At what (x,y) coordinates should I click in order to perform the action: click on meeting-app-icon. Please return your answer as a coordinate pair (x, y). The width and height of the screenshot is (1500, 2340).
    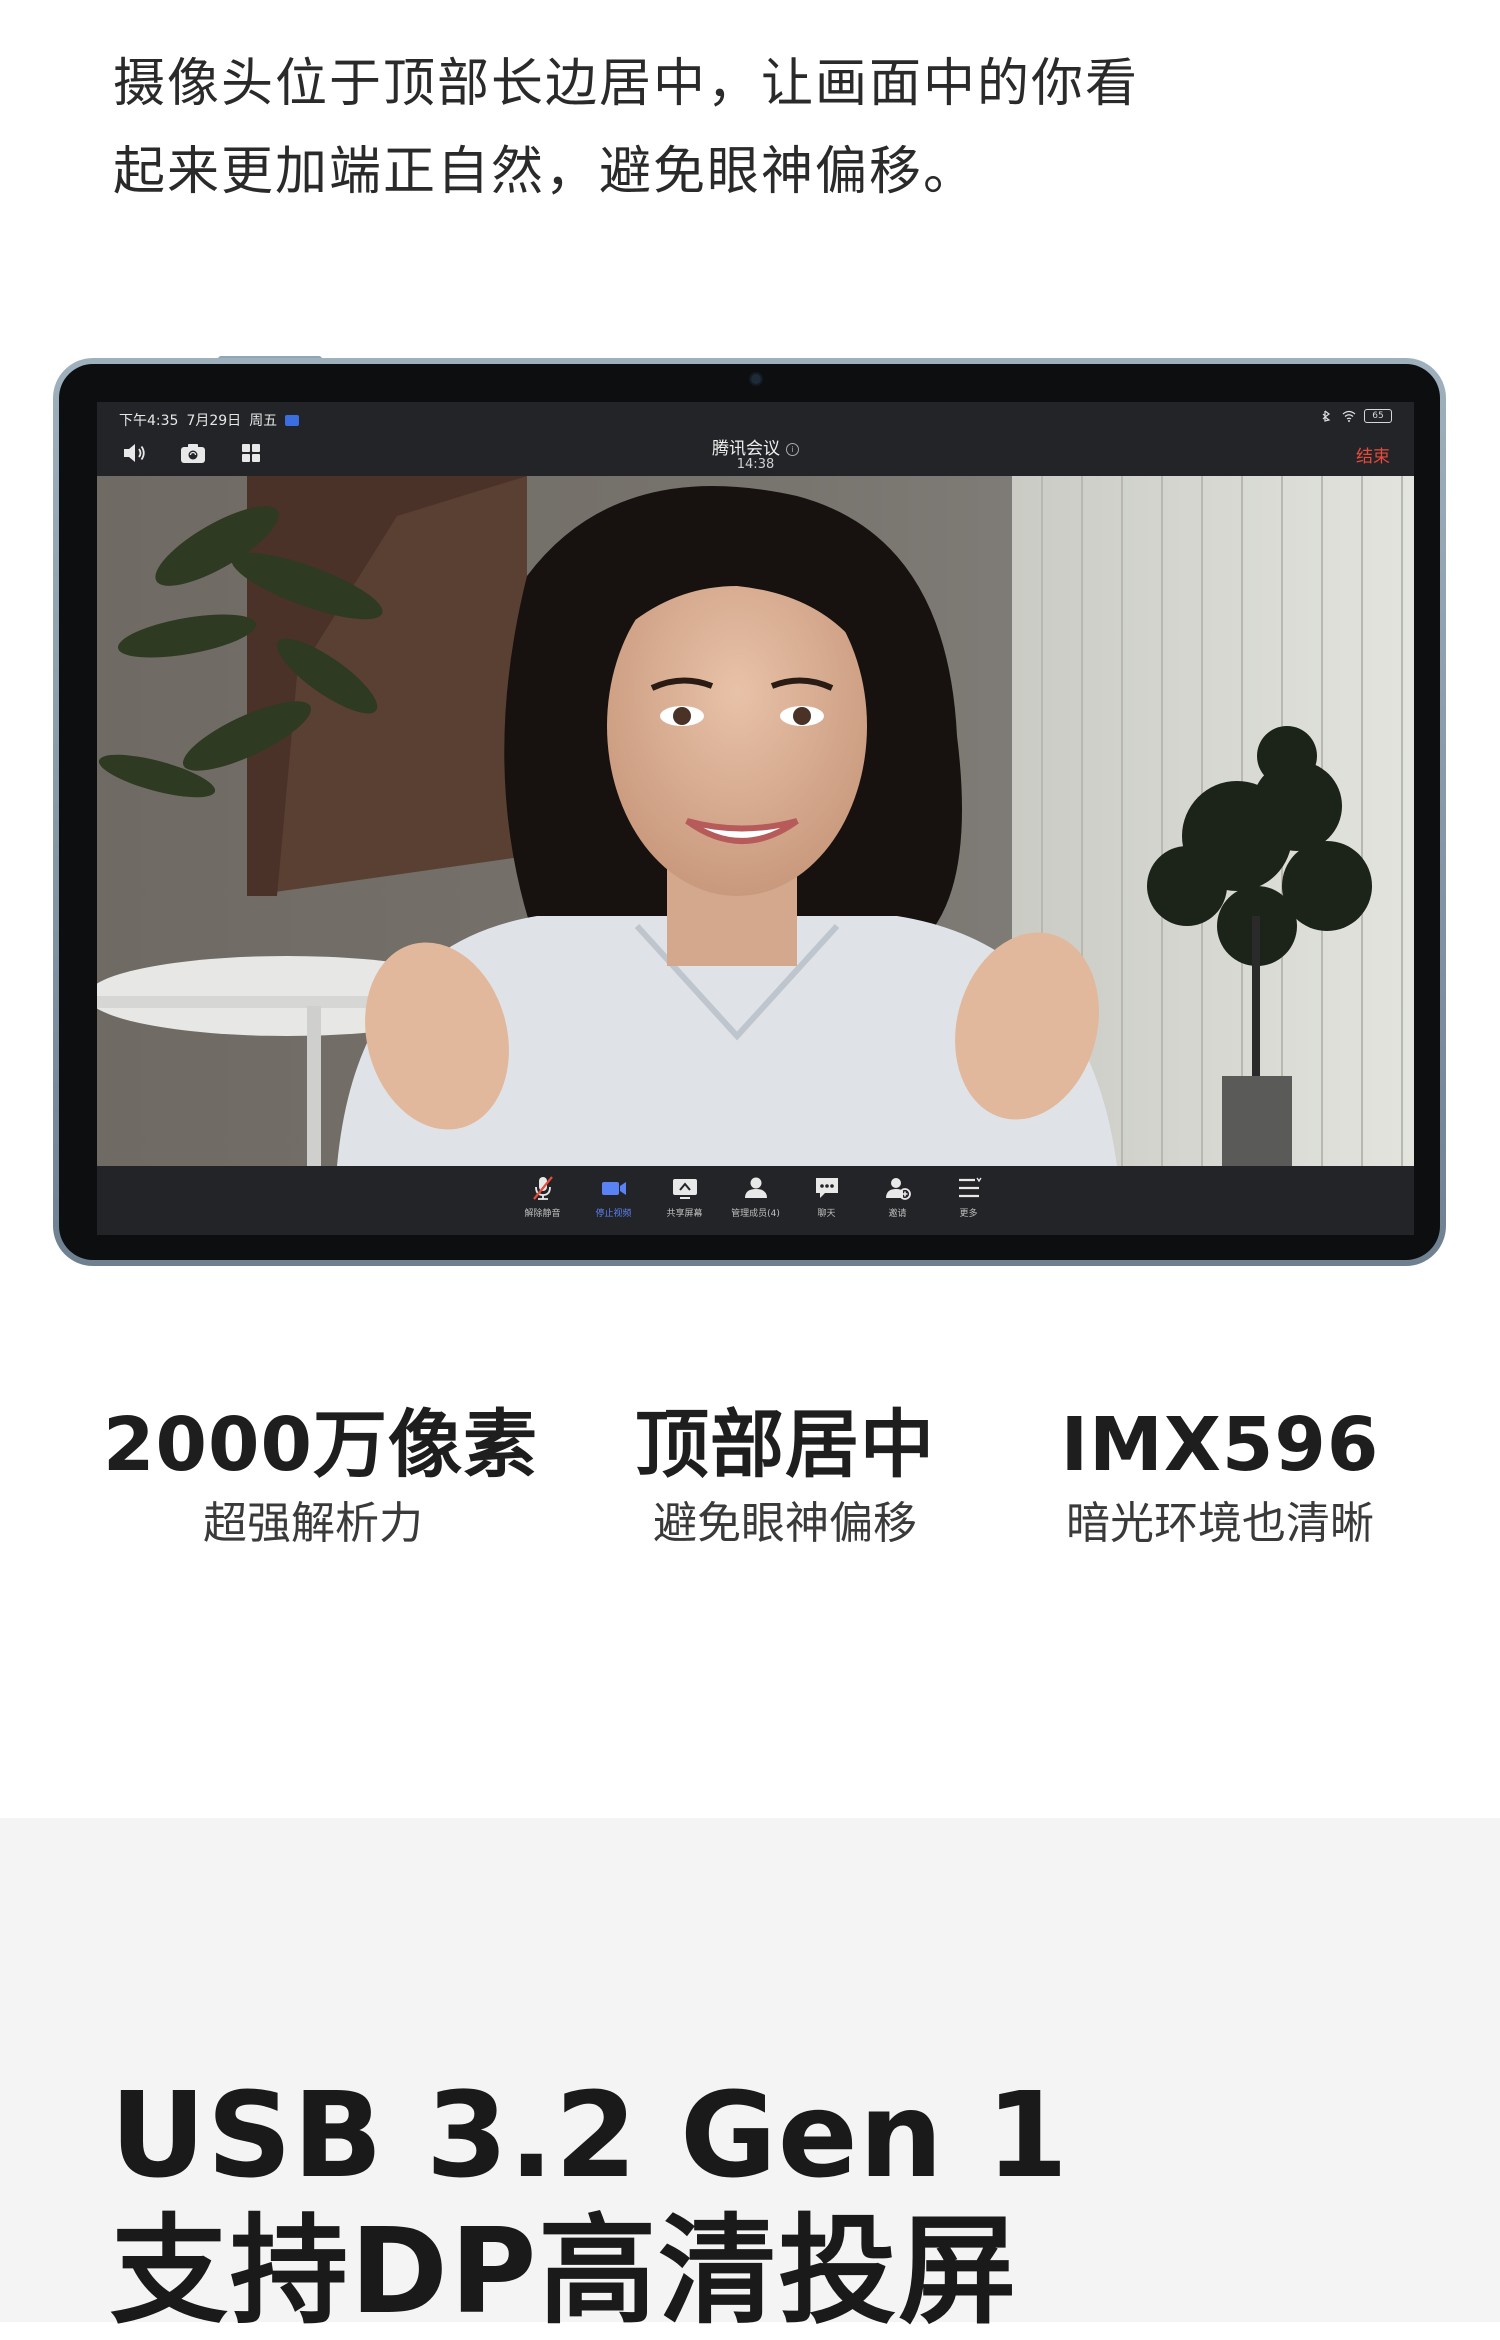
    Looking at the image, I should click on (292, 420).